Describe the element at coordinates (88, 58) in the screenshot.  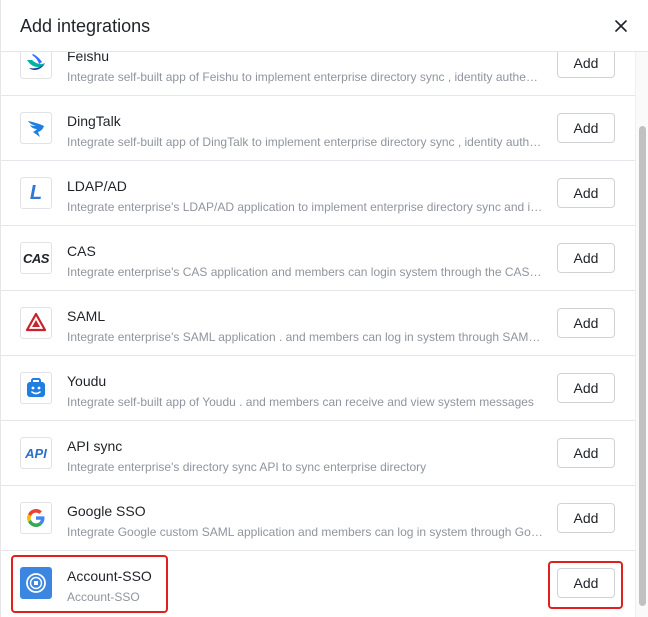
I see `integration-name: Feishu` at that location.